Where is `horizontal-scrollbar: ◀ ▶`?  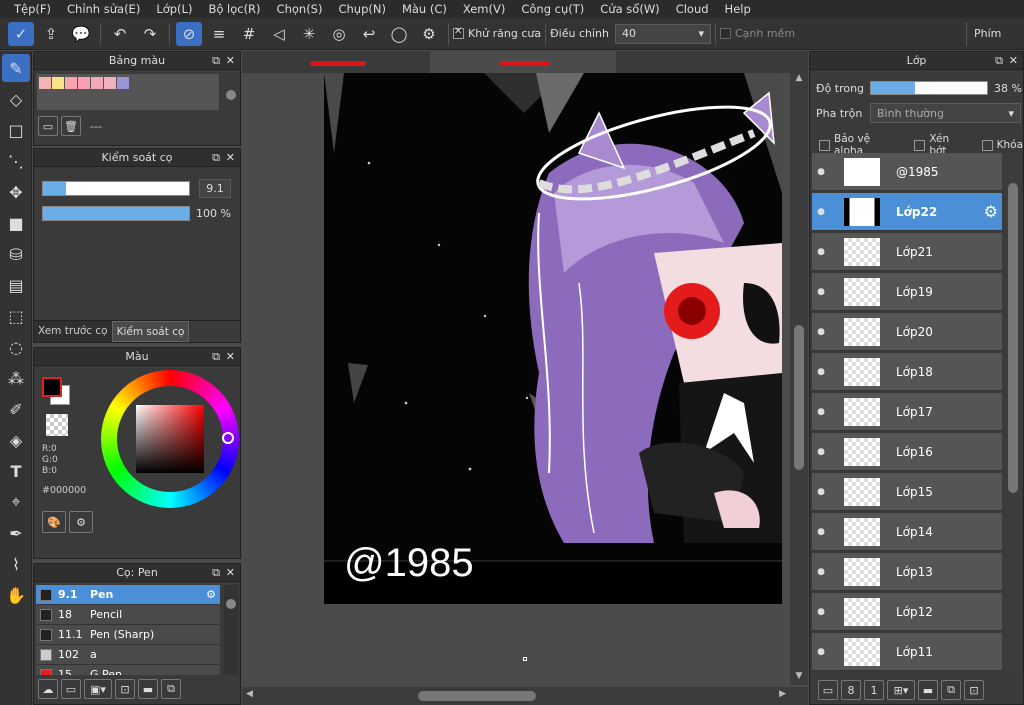
horizontal-scrollbar: ◀ ▶ is located at coordinates (525, 696).